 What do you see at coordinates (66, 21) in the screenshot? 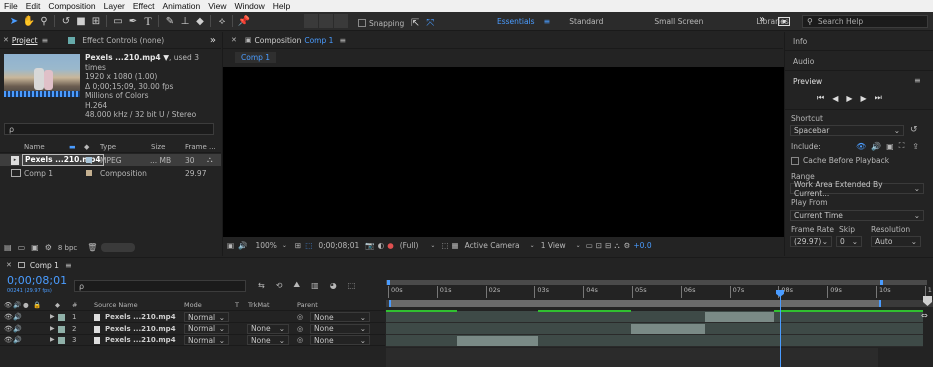
I see `rotation-tool-icon: ↺` at bounding box center [66, 21].